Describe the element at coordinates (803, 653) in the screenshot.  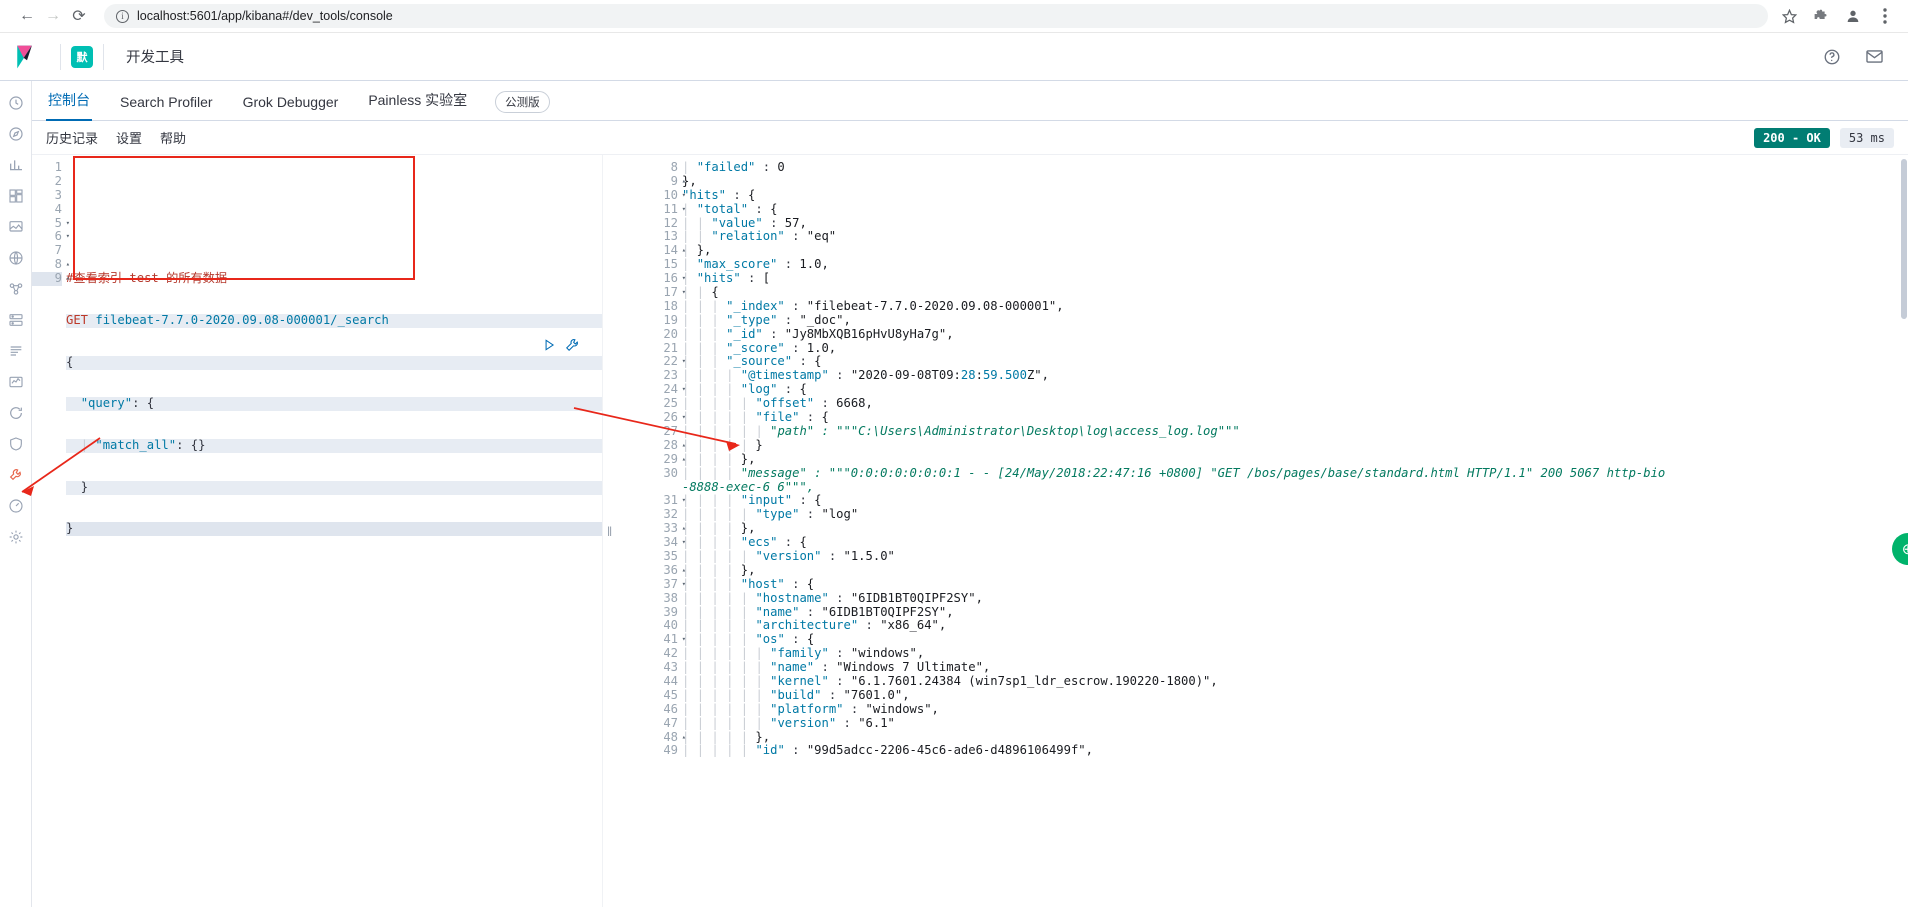
I see `response-line: | | | | | | "family" : "windows",` at that location.